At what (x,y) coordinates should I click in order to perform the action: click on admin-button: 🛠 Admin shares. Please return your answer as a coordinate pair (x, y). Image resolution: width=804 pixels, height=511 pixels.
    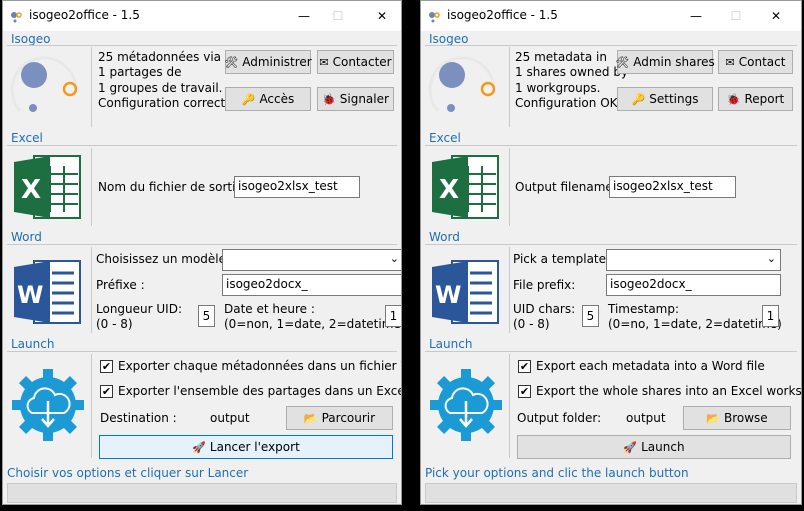
    Looking at the image, I should click on (665, 62).